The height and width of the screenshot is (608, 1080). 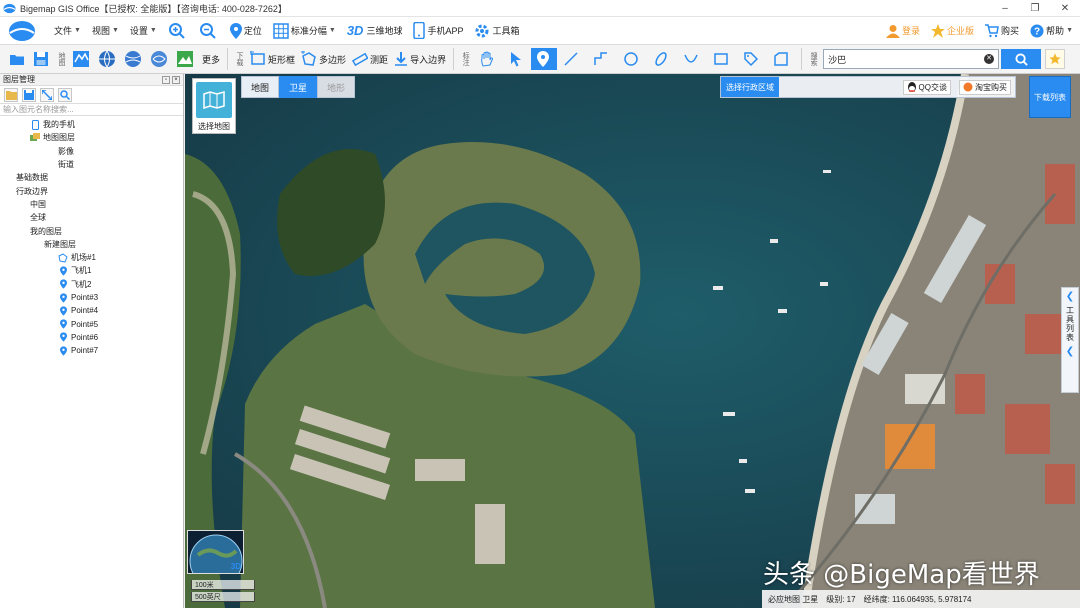 I want to click on app-menu-icon, so click(x=22, y=31).